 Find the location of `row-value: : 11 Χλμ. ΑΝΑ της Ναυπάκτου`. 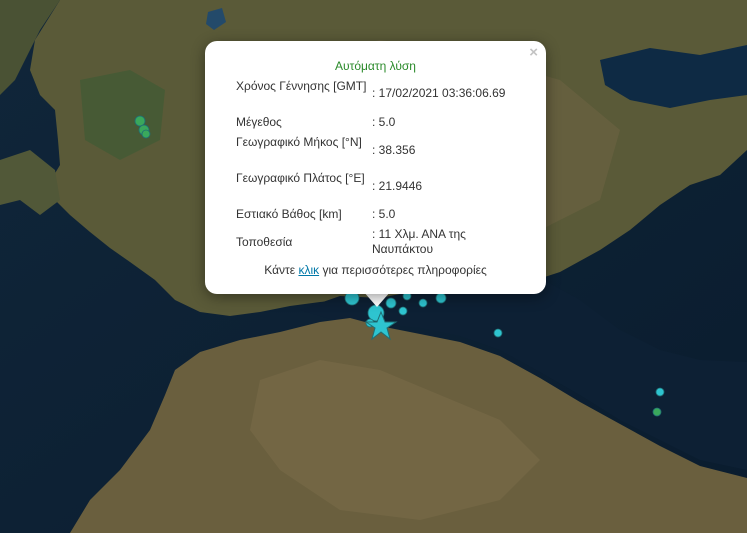

row-value: : 11 Χλμ. ΑΝΑ της Ναυπάκτου is located at coordinates (419, 241).